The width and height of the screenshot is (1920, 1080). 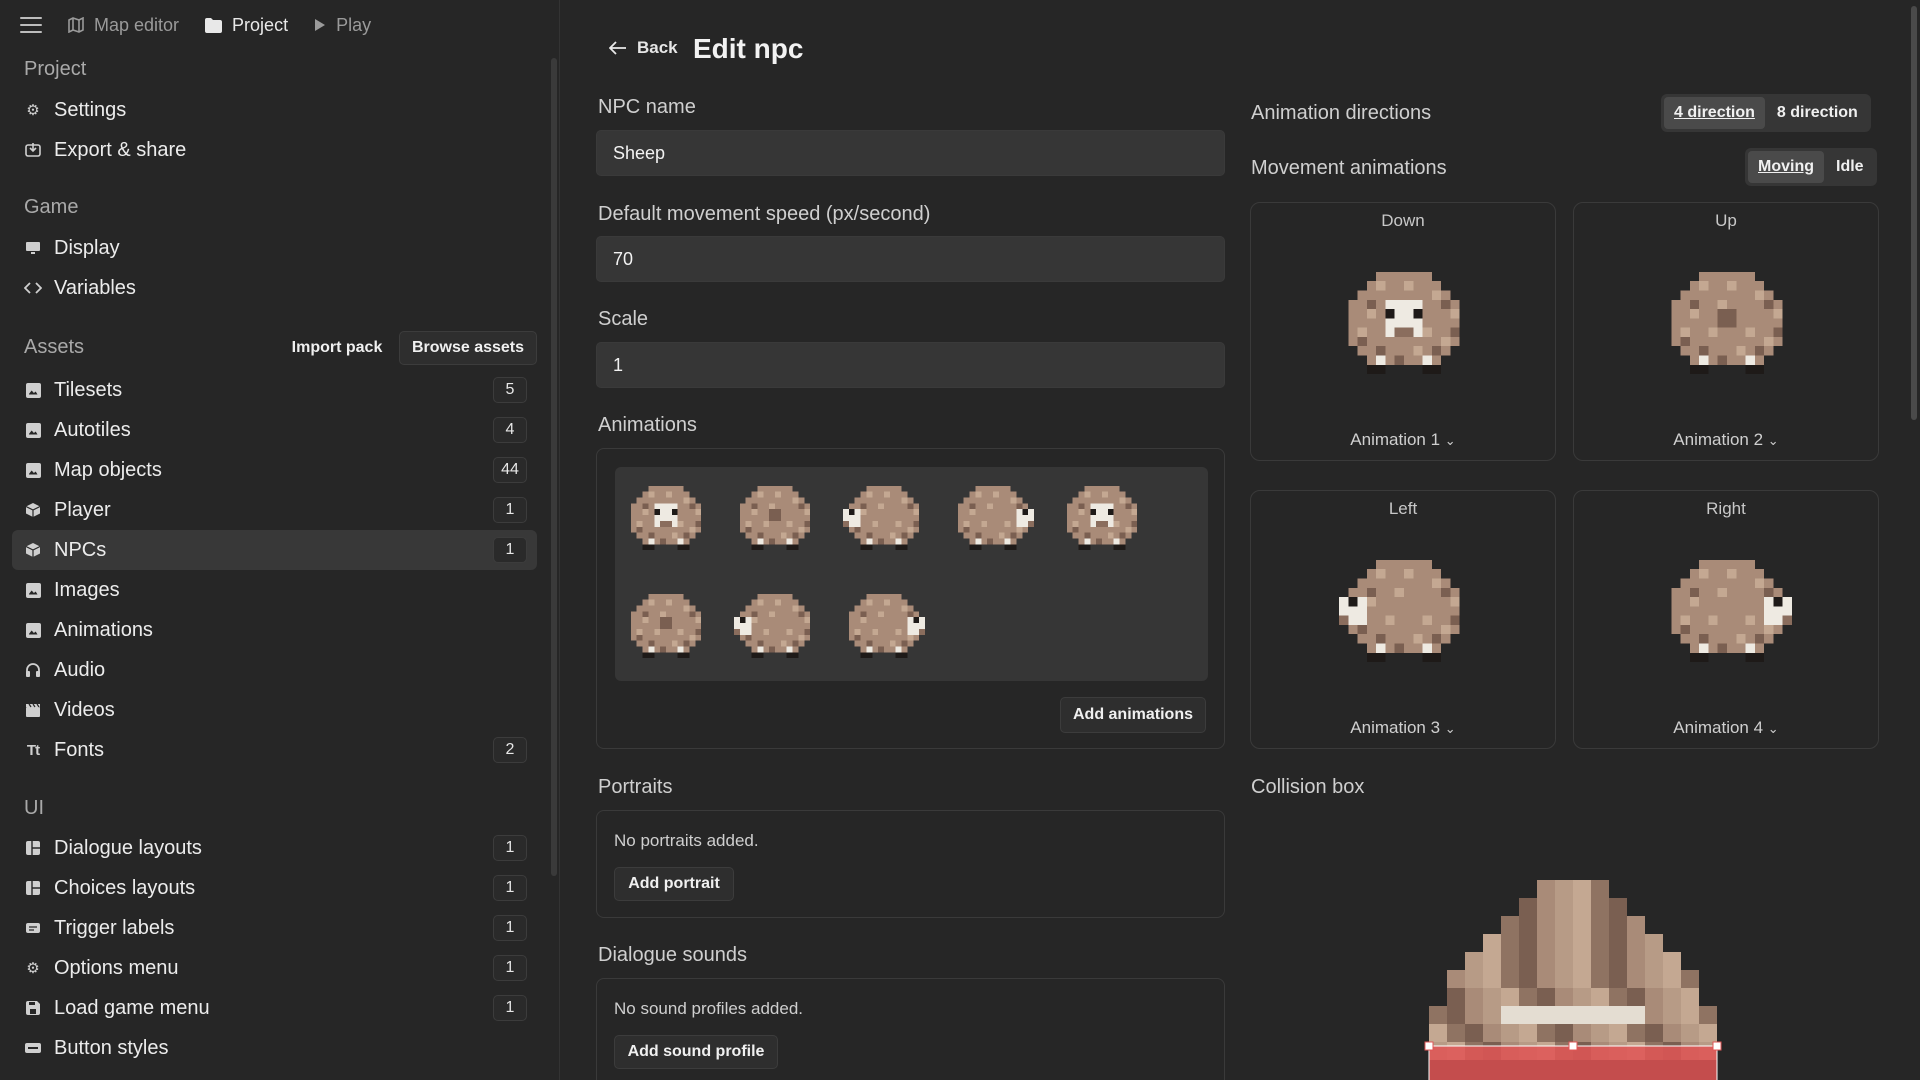 What do you see at coordinates (84, 709) in the screenshot?
I see `sidebar-item-label: Videos` at bounding box center [84, 709].